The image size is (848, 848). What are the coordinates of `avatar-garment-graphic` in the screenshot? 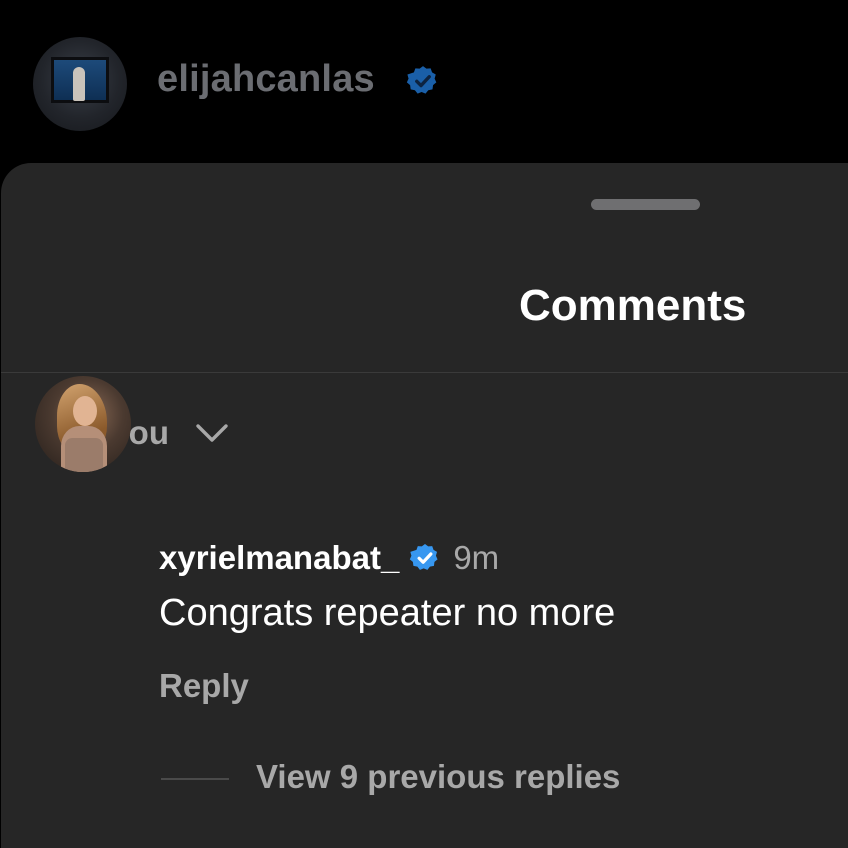 It's located at (84, 455).